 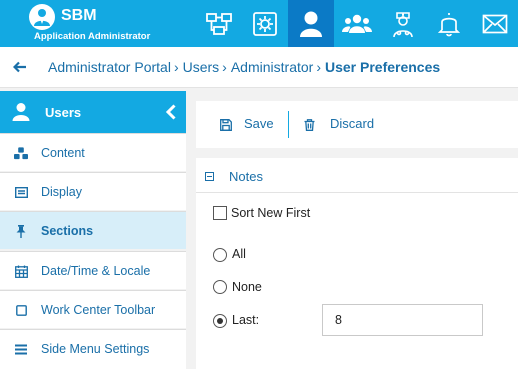 What do you see at coordinates (220, 255) in the screenshot?
I see `radio-all` at bounding box center [220, 255].